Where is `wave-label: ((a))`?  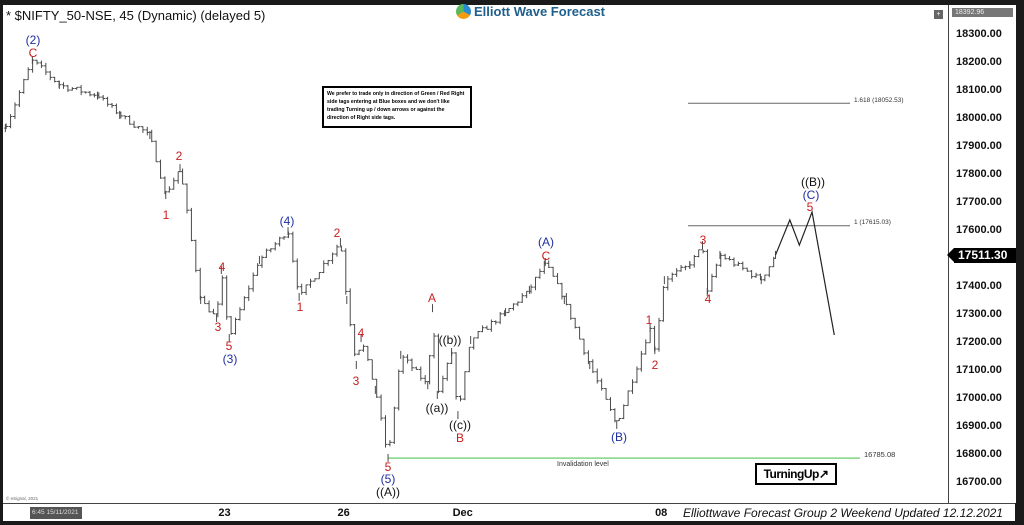
wave-label: ((a)) is located at coordinates (437, 408).